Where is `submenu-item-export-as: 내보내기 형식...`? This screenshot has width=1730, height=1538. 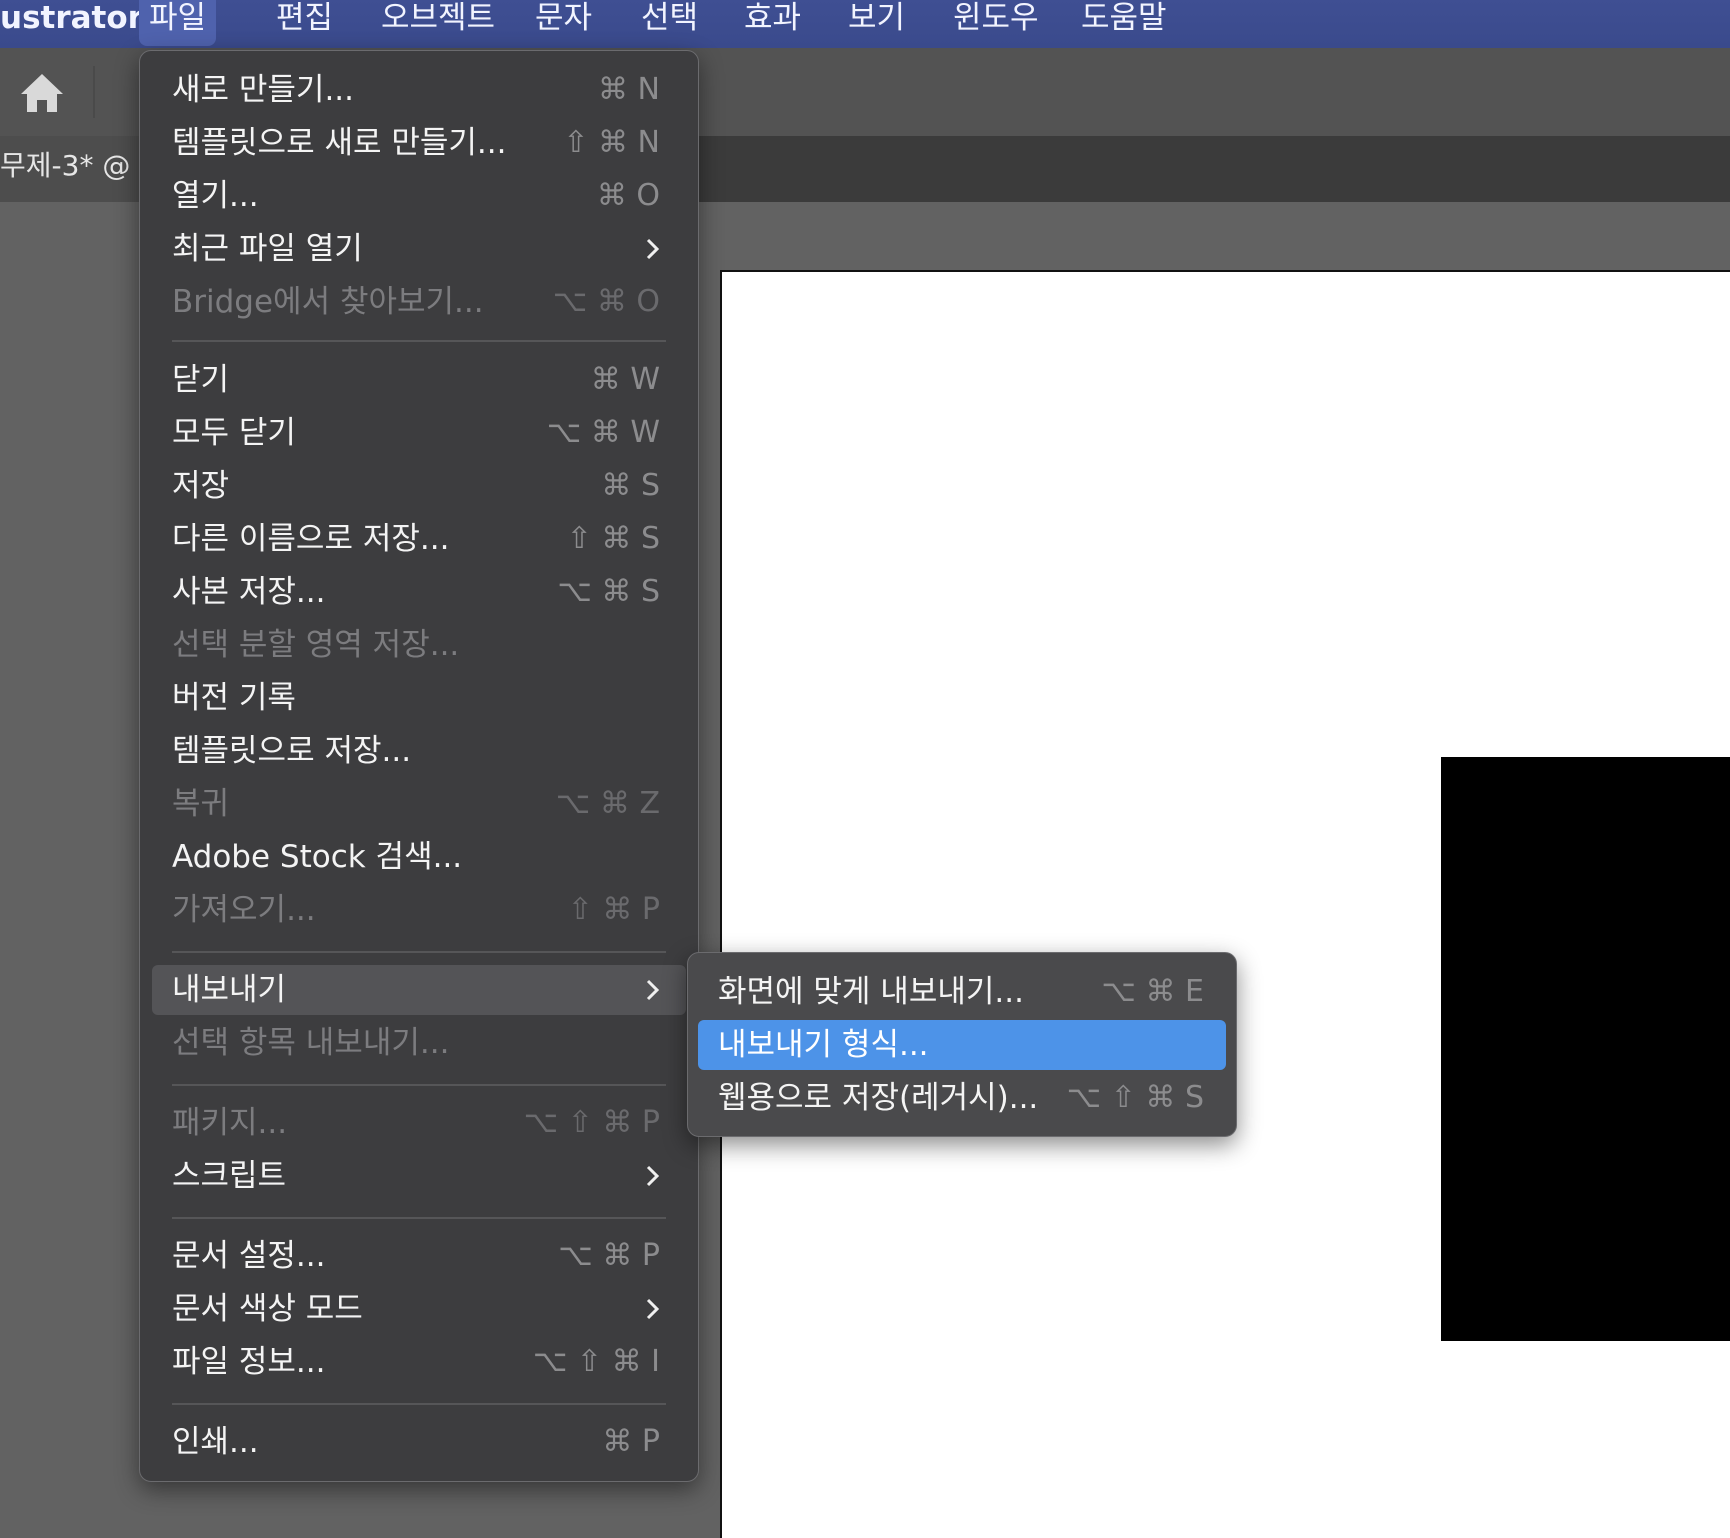
submenu-item-export-as: 내보내기 형식... is located at coordinates (962, 1045).